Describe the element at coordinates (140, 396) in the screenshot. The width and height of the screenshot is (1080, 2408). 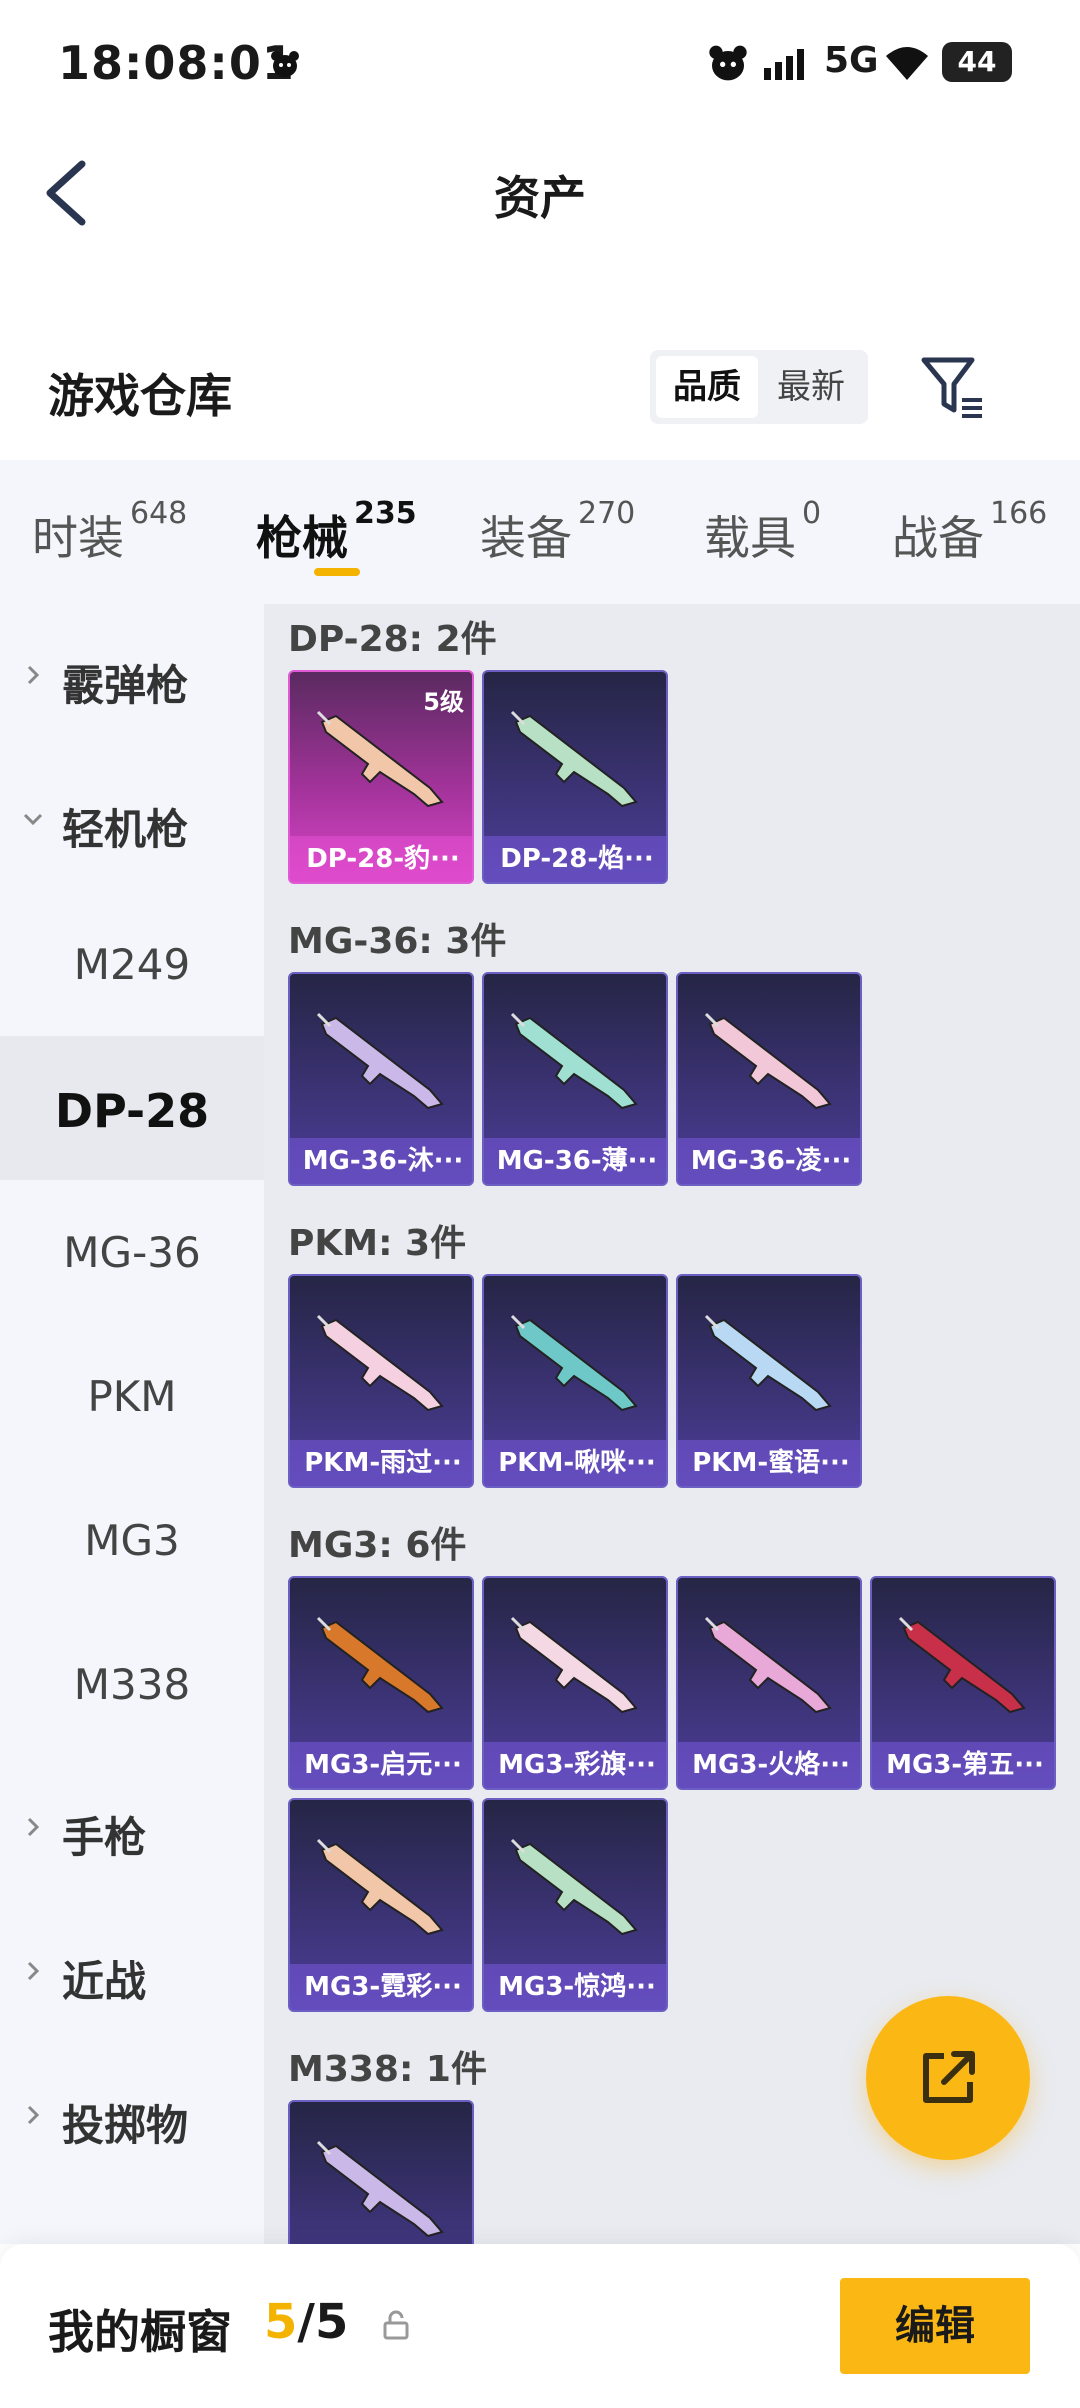
I see `section-title: 游戏仓库` at that location.